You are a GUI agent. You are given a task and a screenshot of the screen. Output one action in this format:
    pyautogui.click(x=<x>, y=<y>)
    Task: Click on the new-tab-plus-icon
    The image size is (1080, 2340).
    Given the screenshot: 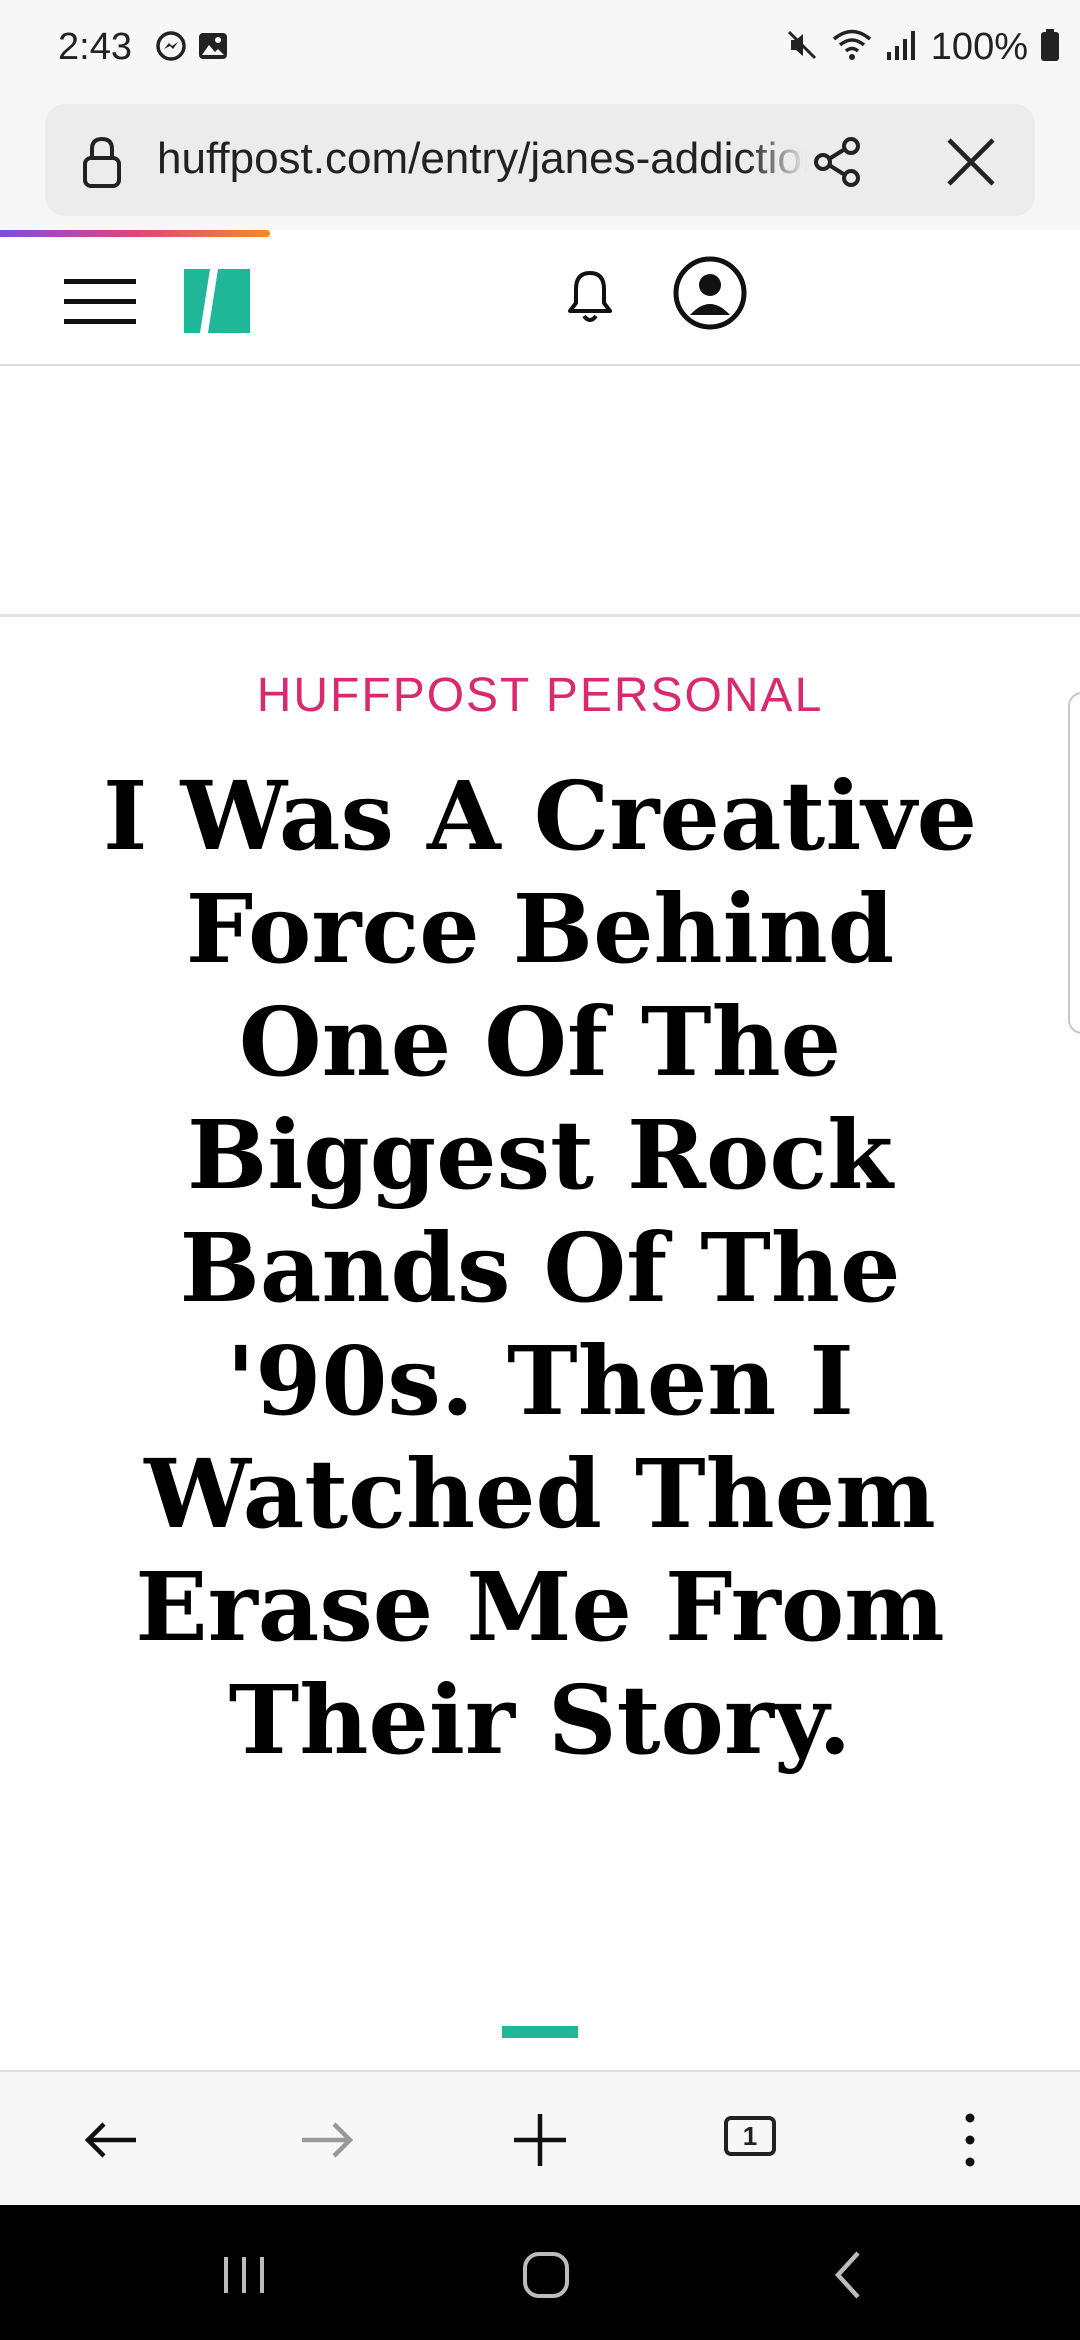 What is the action you would take?
    pyautogui.click(x=540, y=2140)
    